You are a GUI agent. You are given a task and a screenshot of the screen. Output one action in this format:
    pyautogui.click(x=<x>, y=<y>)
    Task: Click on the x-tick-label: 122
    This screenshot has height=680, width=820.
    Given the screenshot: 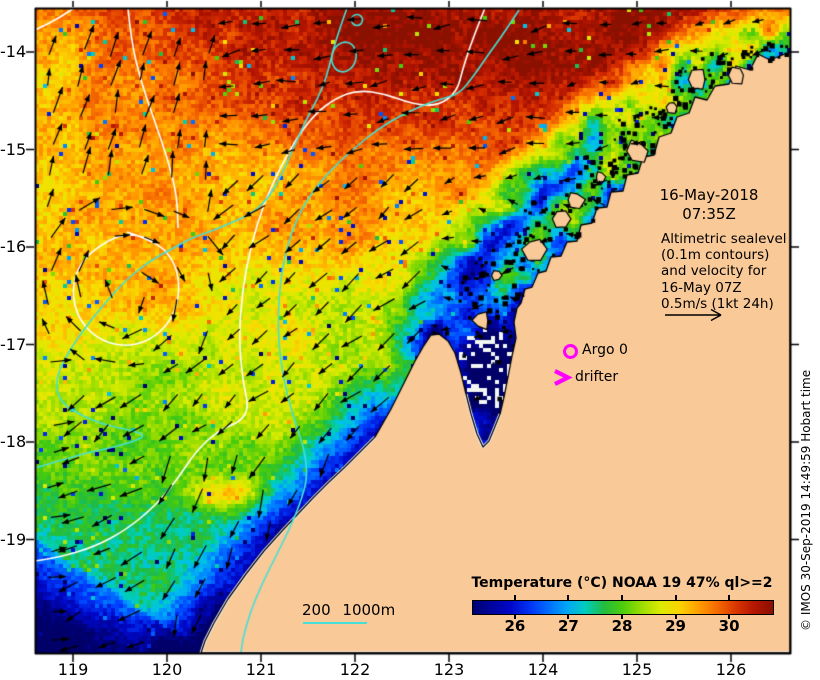 What is the action you would take?
    pyautogui.click(x=355, y=669)
    